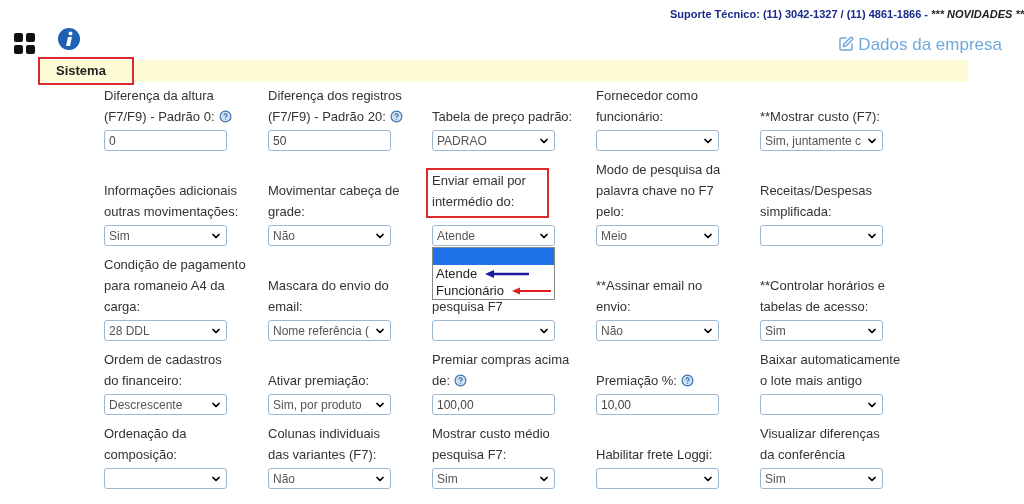 This screenshot has width=1024, height=504. I want to click on select-field: Descrescente, so click(165, 404).